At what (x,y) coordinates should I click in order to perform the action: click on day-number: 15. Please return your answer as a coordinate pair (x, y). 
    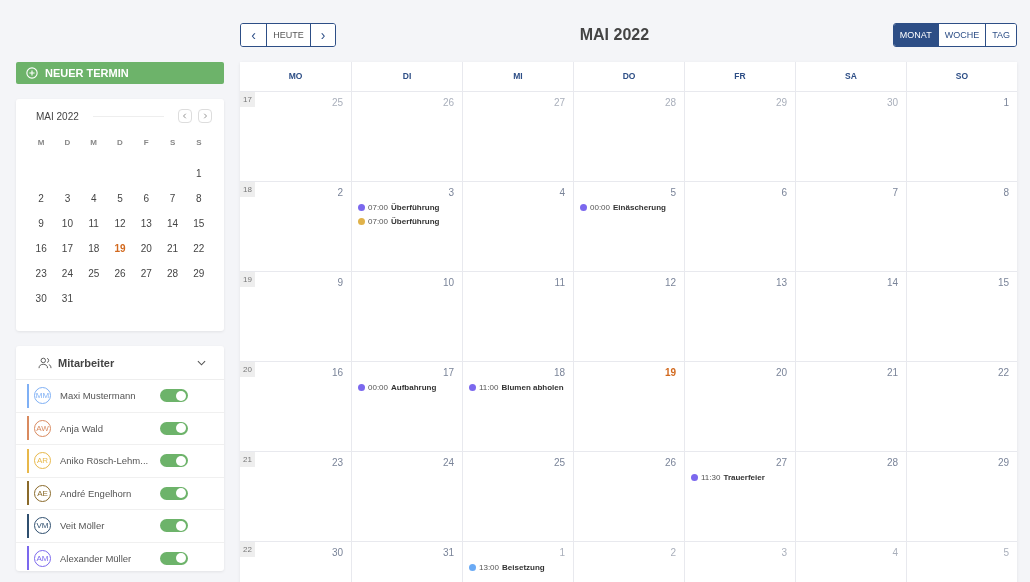
    Looking at the image, I should click on (1003, 282).